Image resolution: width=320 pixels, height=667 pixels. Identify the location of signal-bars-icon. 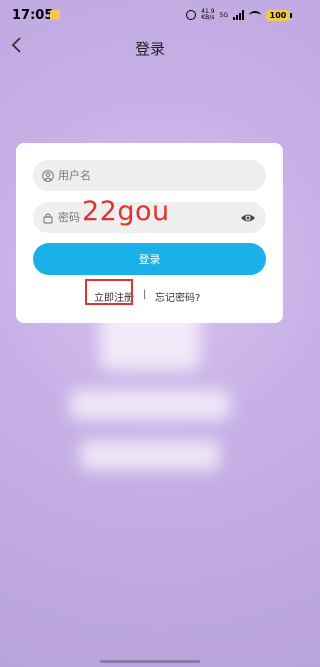
(238, 15).